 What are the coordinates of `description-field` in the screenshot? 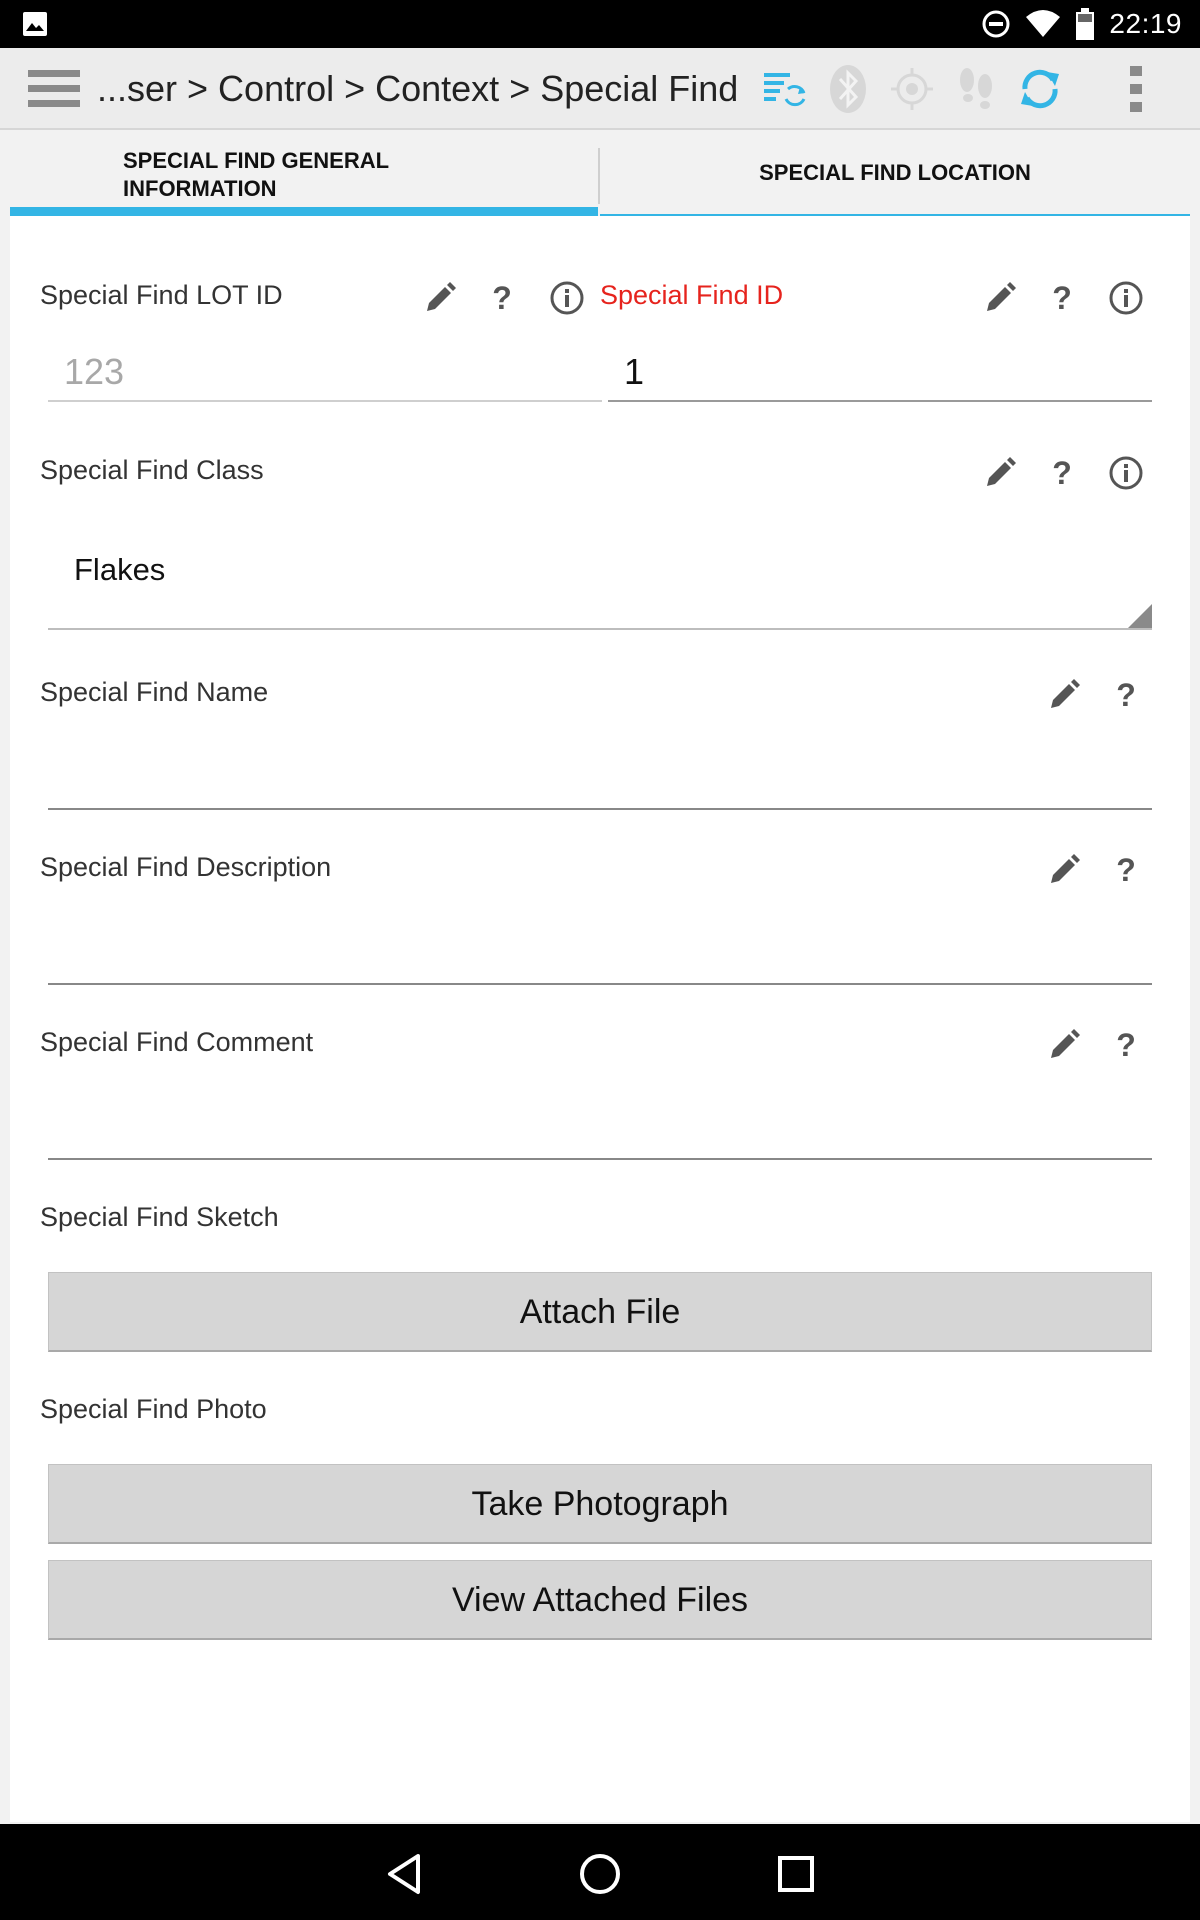 It's located at (600, 945).